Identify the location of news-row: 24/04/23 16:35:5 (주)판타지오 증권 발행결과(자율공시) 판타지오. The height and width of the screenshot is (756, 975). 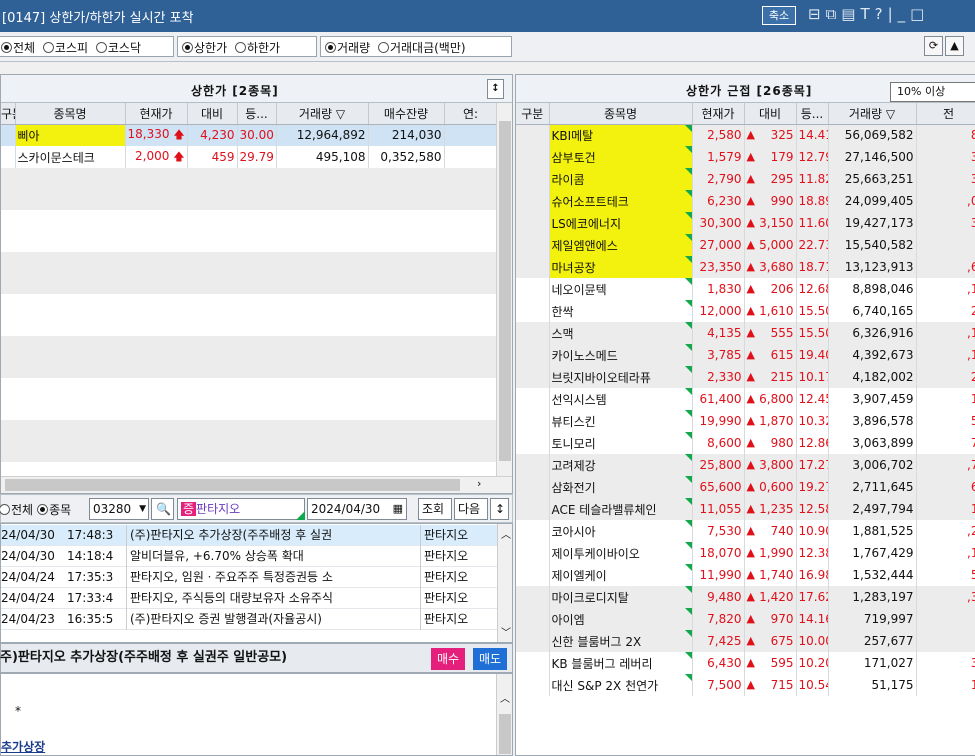
(249, 619).